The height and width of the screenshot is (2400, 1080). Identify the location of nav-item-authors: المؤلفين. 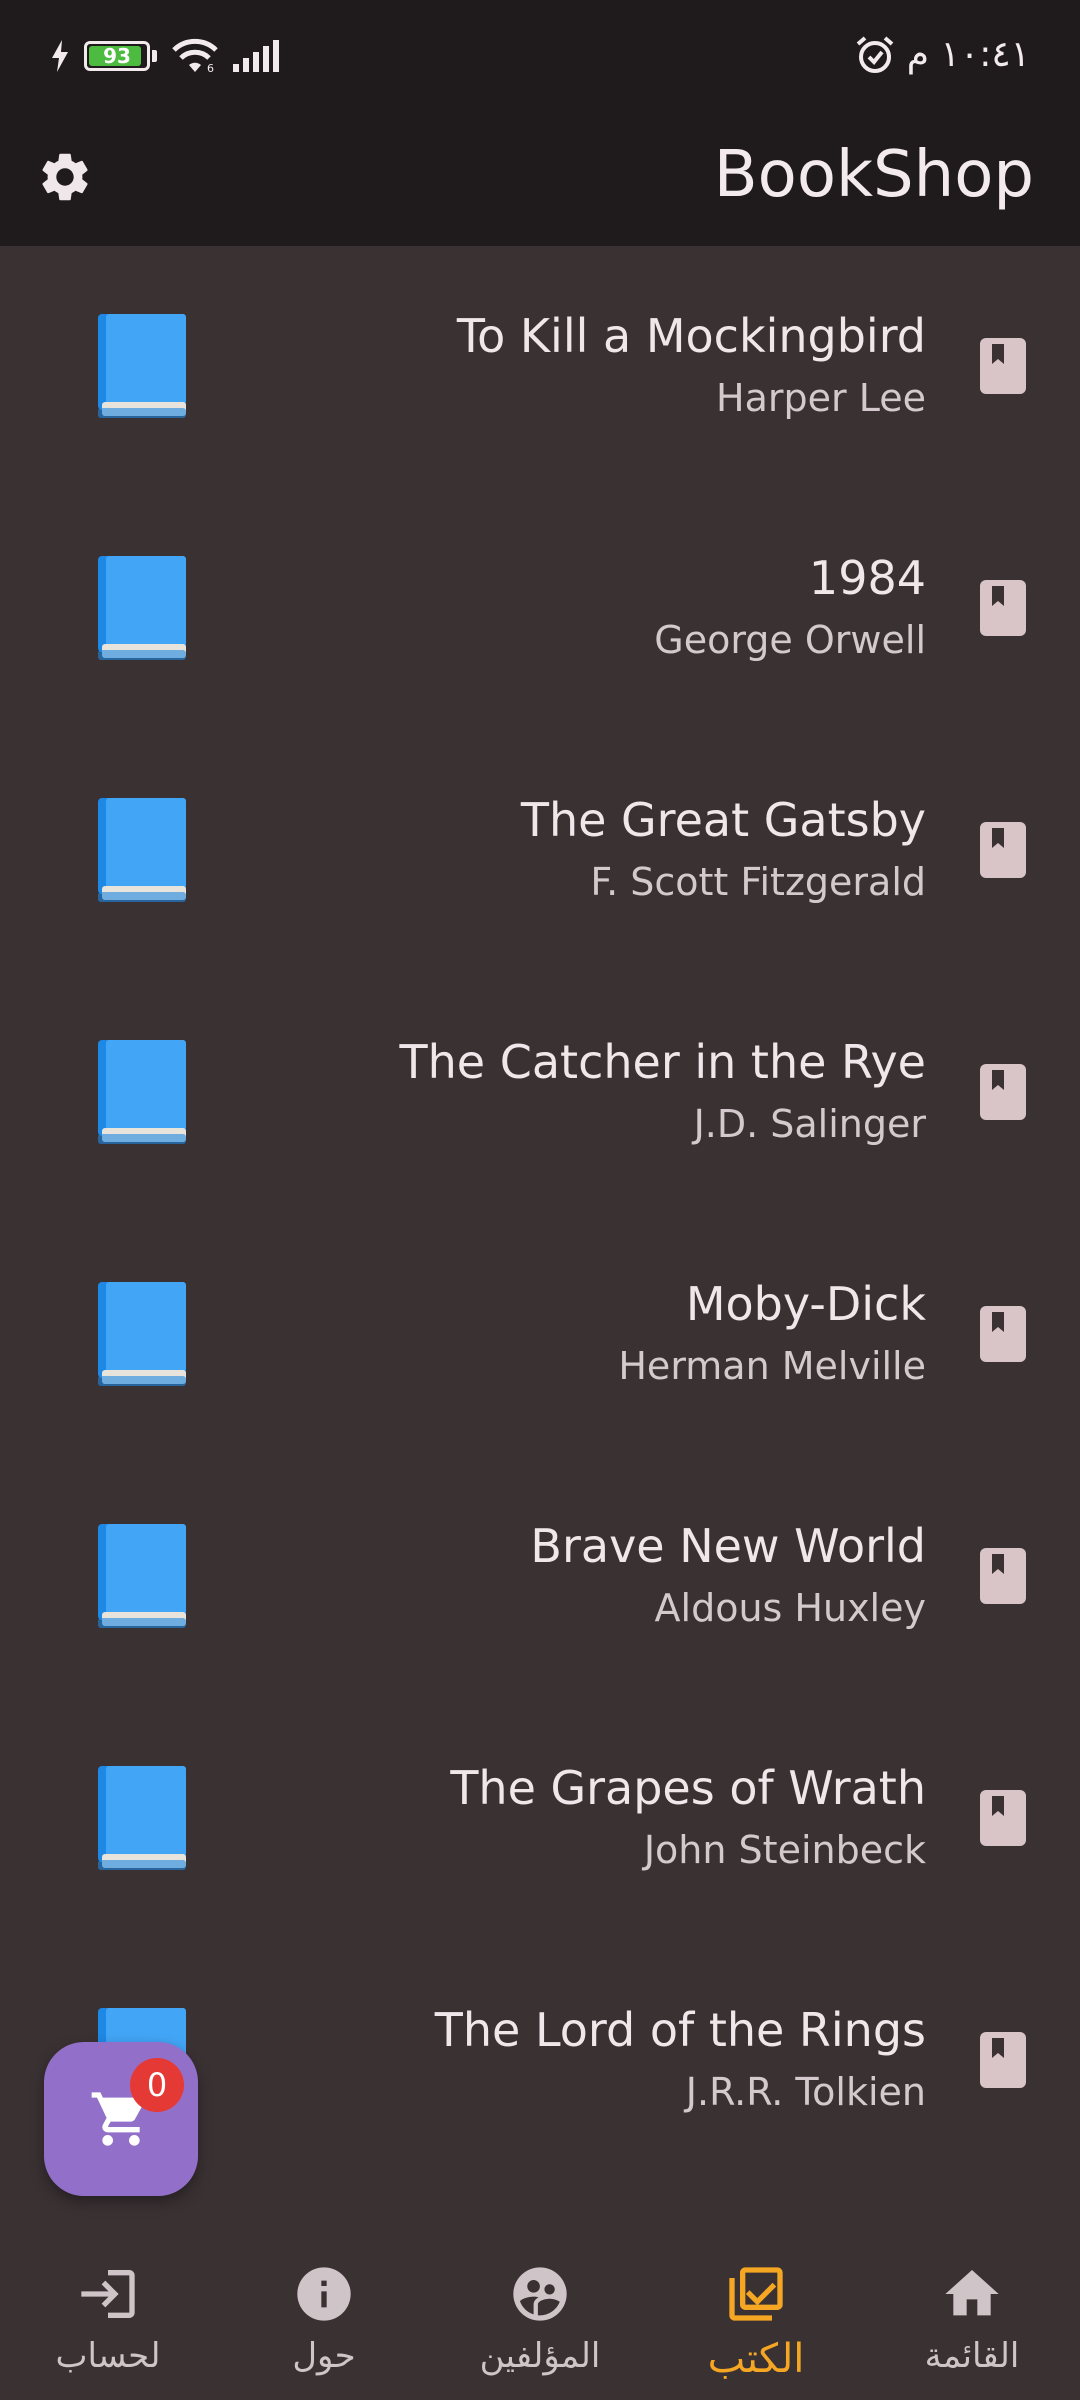
(540, 2319).